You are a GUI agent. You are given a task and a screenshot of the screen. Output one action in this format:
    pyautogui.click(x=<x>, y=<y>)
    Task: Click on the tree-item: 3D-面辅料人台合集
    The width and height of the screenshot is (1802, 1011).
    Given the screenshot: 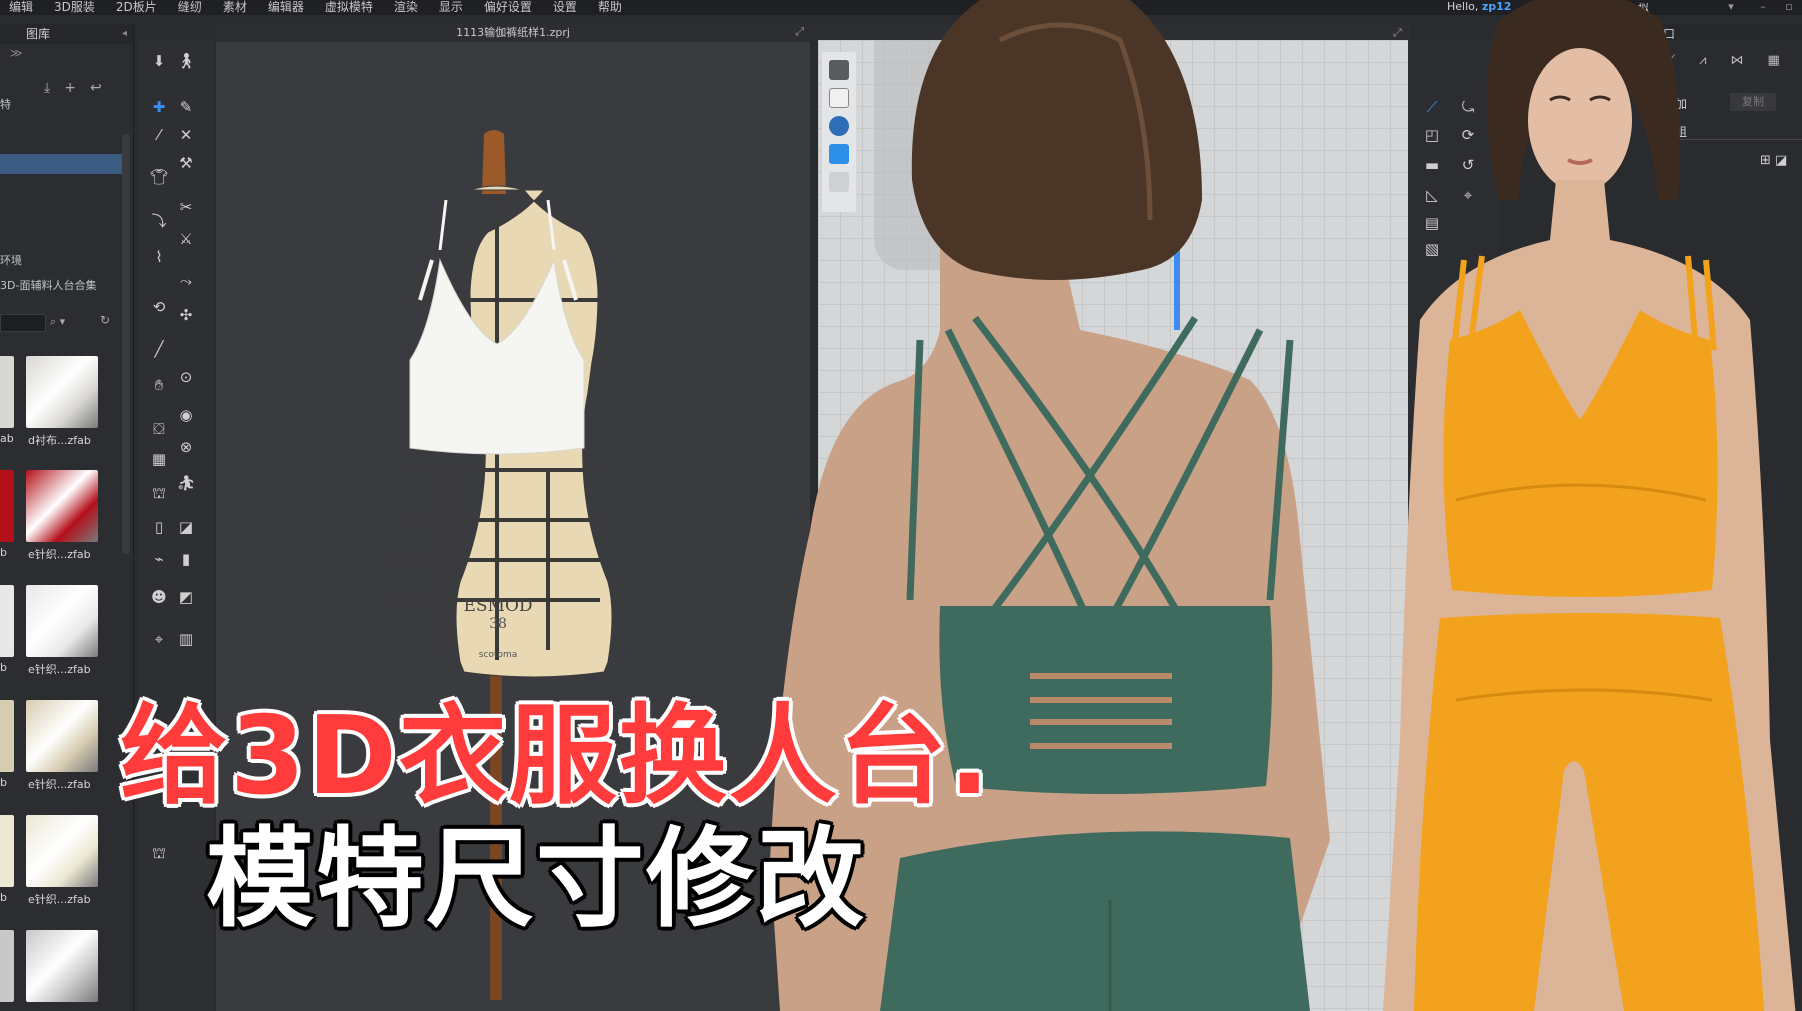 What is the action you would take?
    pyautogui.click(x=48, y=285)
    